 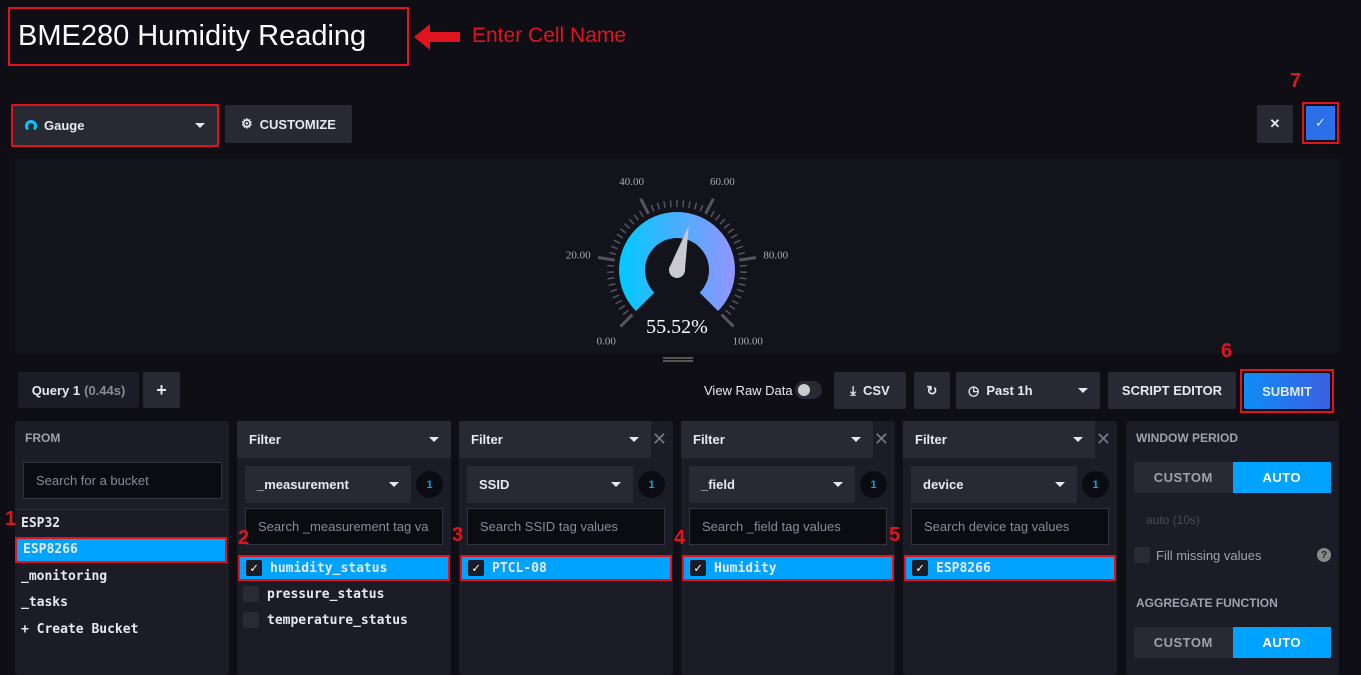 I want to click on create-bucket-button: + Create Bucket, so click(x=122, y=629).